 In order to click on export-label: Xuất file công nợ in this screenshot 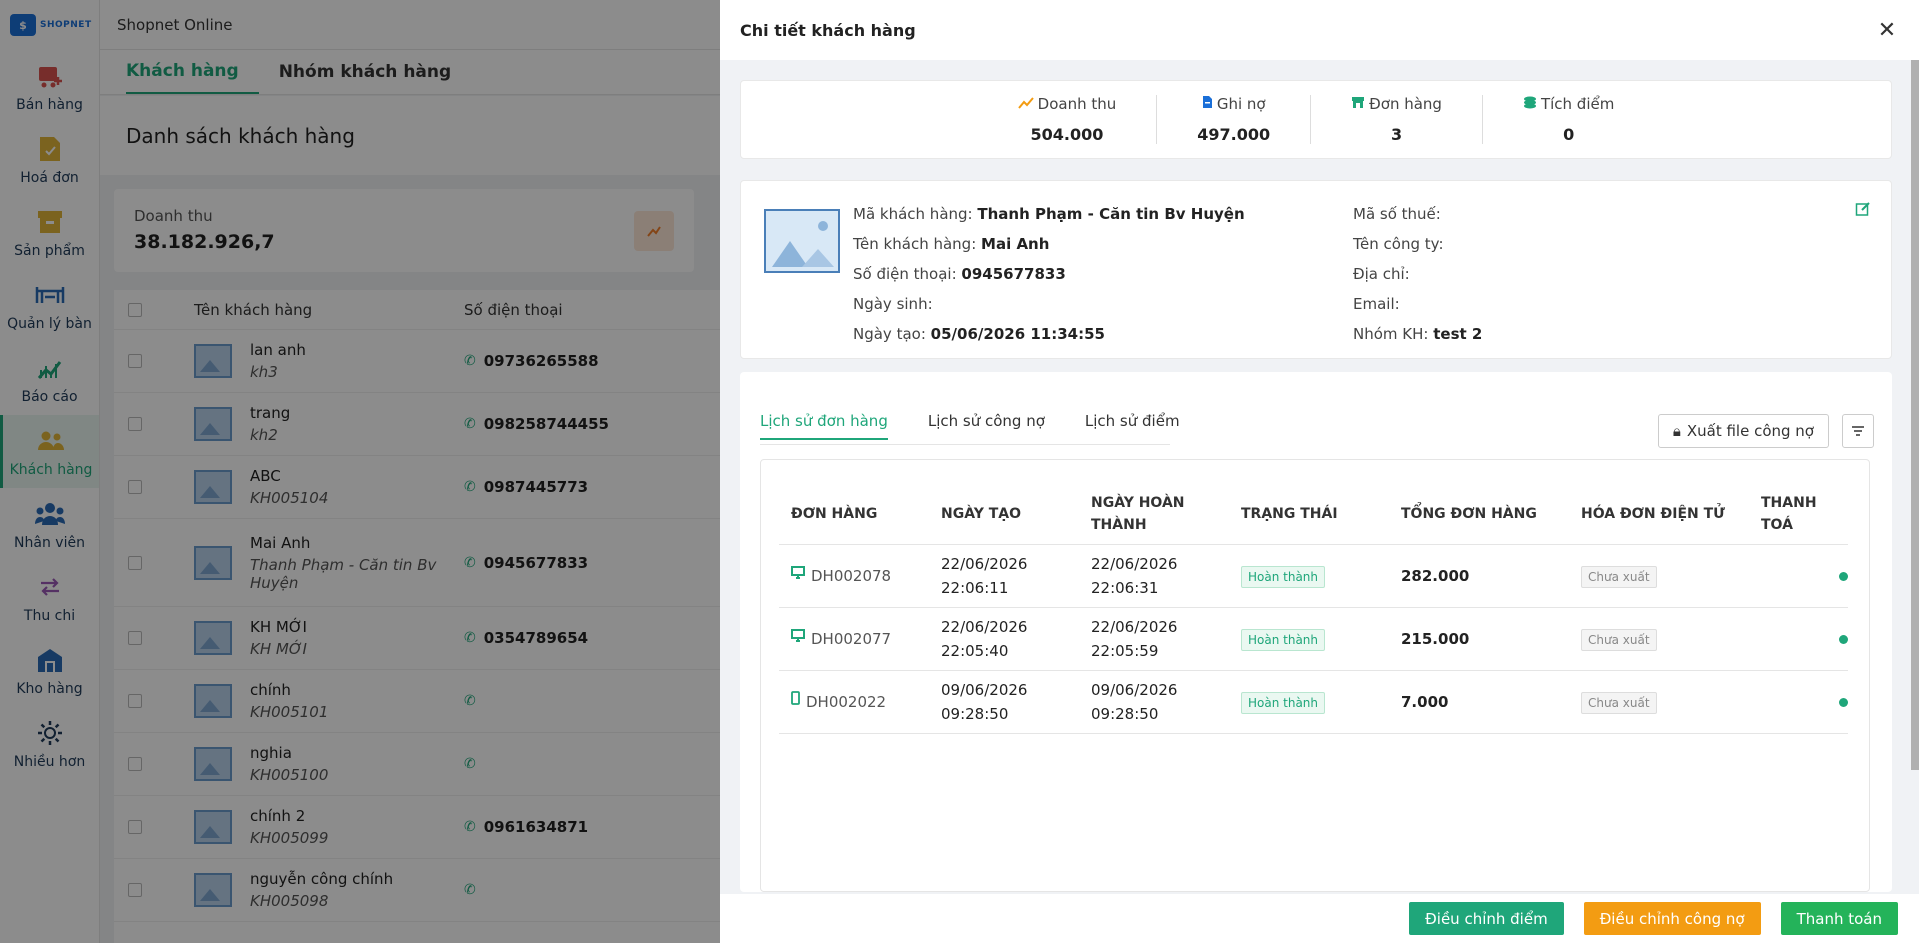, I will do `click(1750, 431)`.